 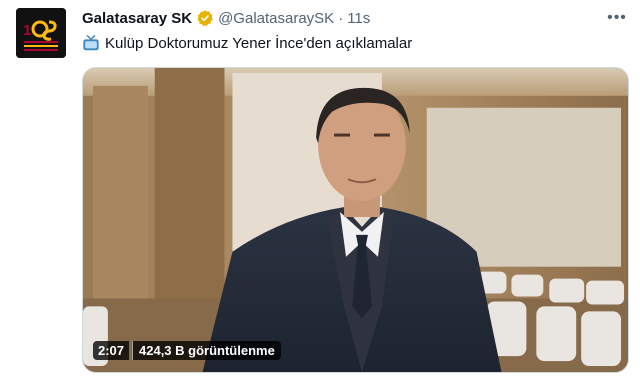 I want to click on video-duration: 2:07, so click(x=111, y=350).